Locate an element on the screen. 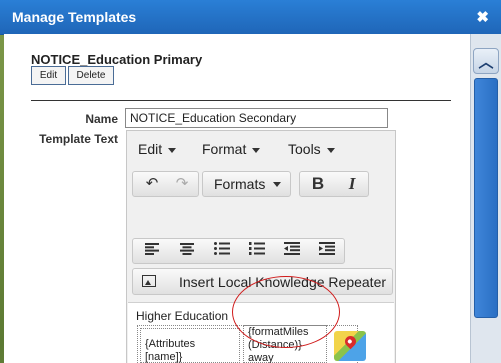 The height and width of the screenshot is (363, 501). template-name-heading: NOTICE_Education Primary is located at coordinates (117, 59).